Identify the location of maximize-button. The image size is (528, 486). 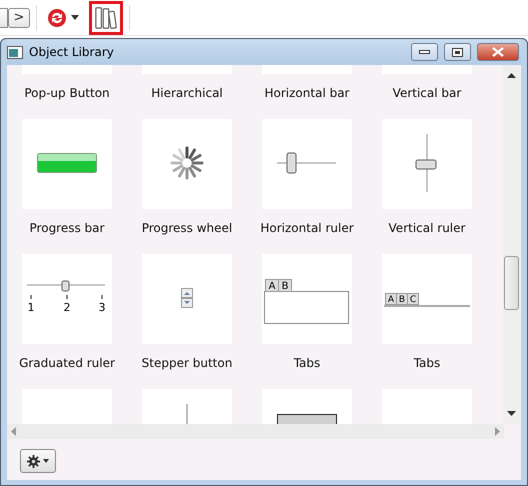
(457, 52).